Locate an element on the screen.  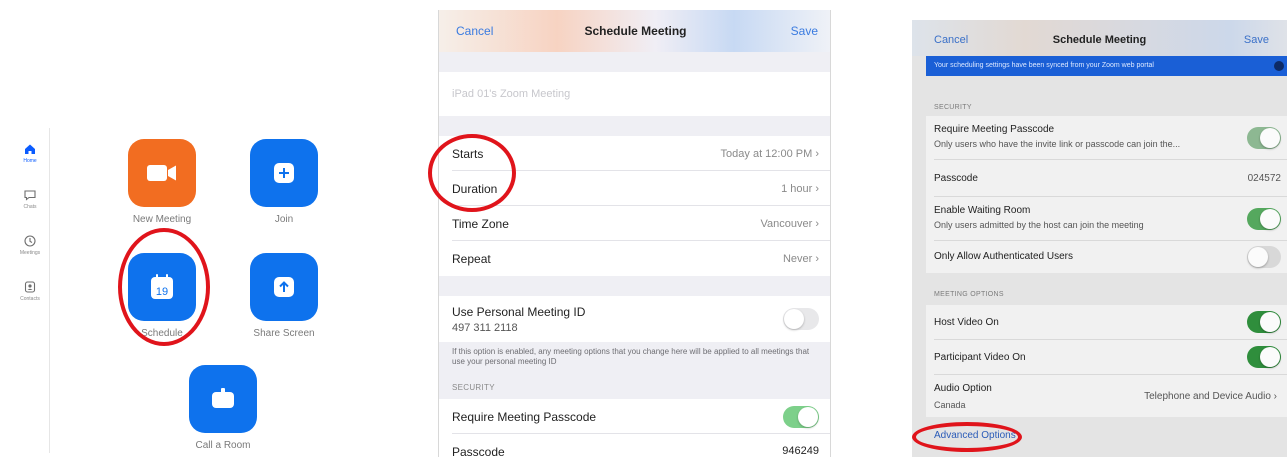
sidebar-item-label: Home is located at coordinates (30, 161).